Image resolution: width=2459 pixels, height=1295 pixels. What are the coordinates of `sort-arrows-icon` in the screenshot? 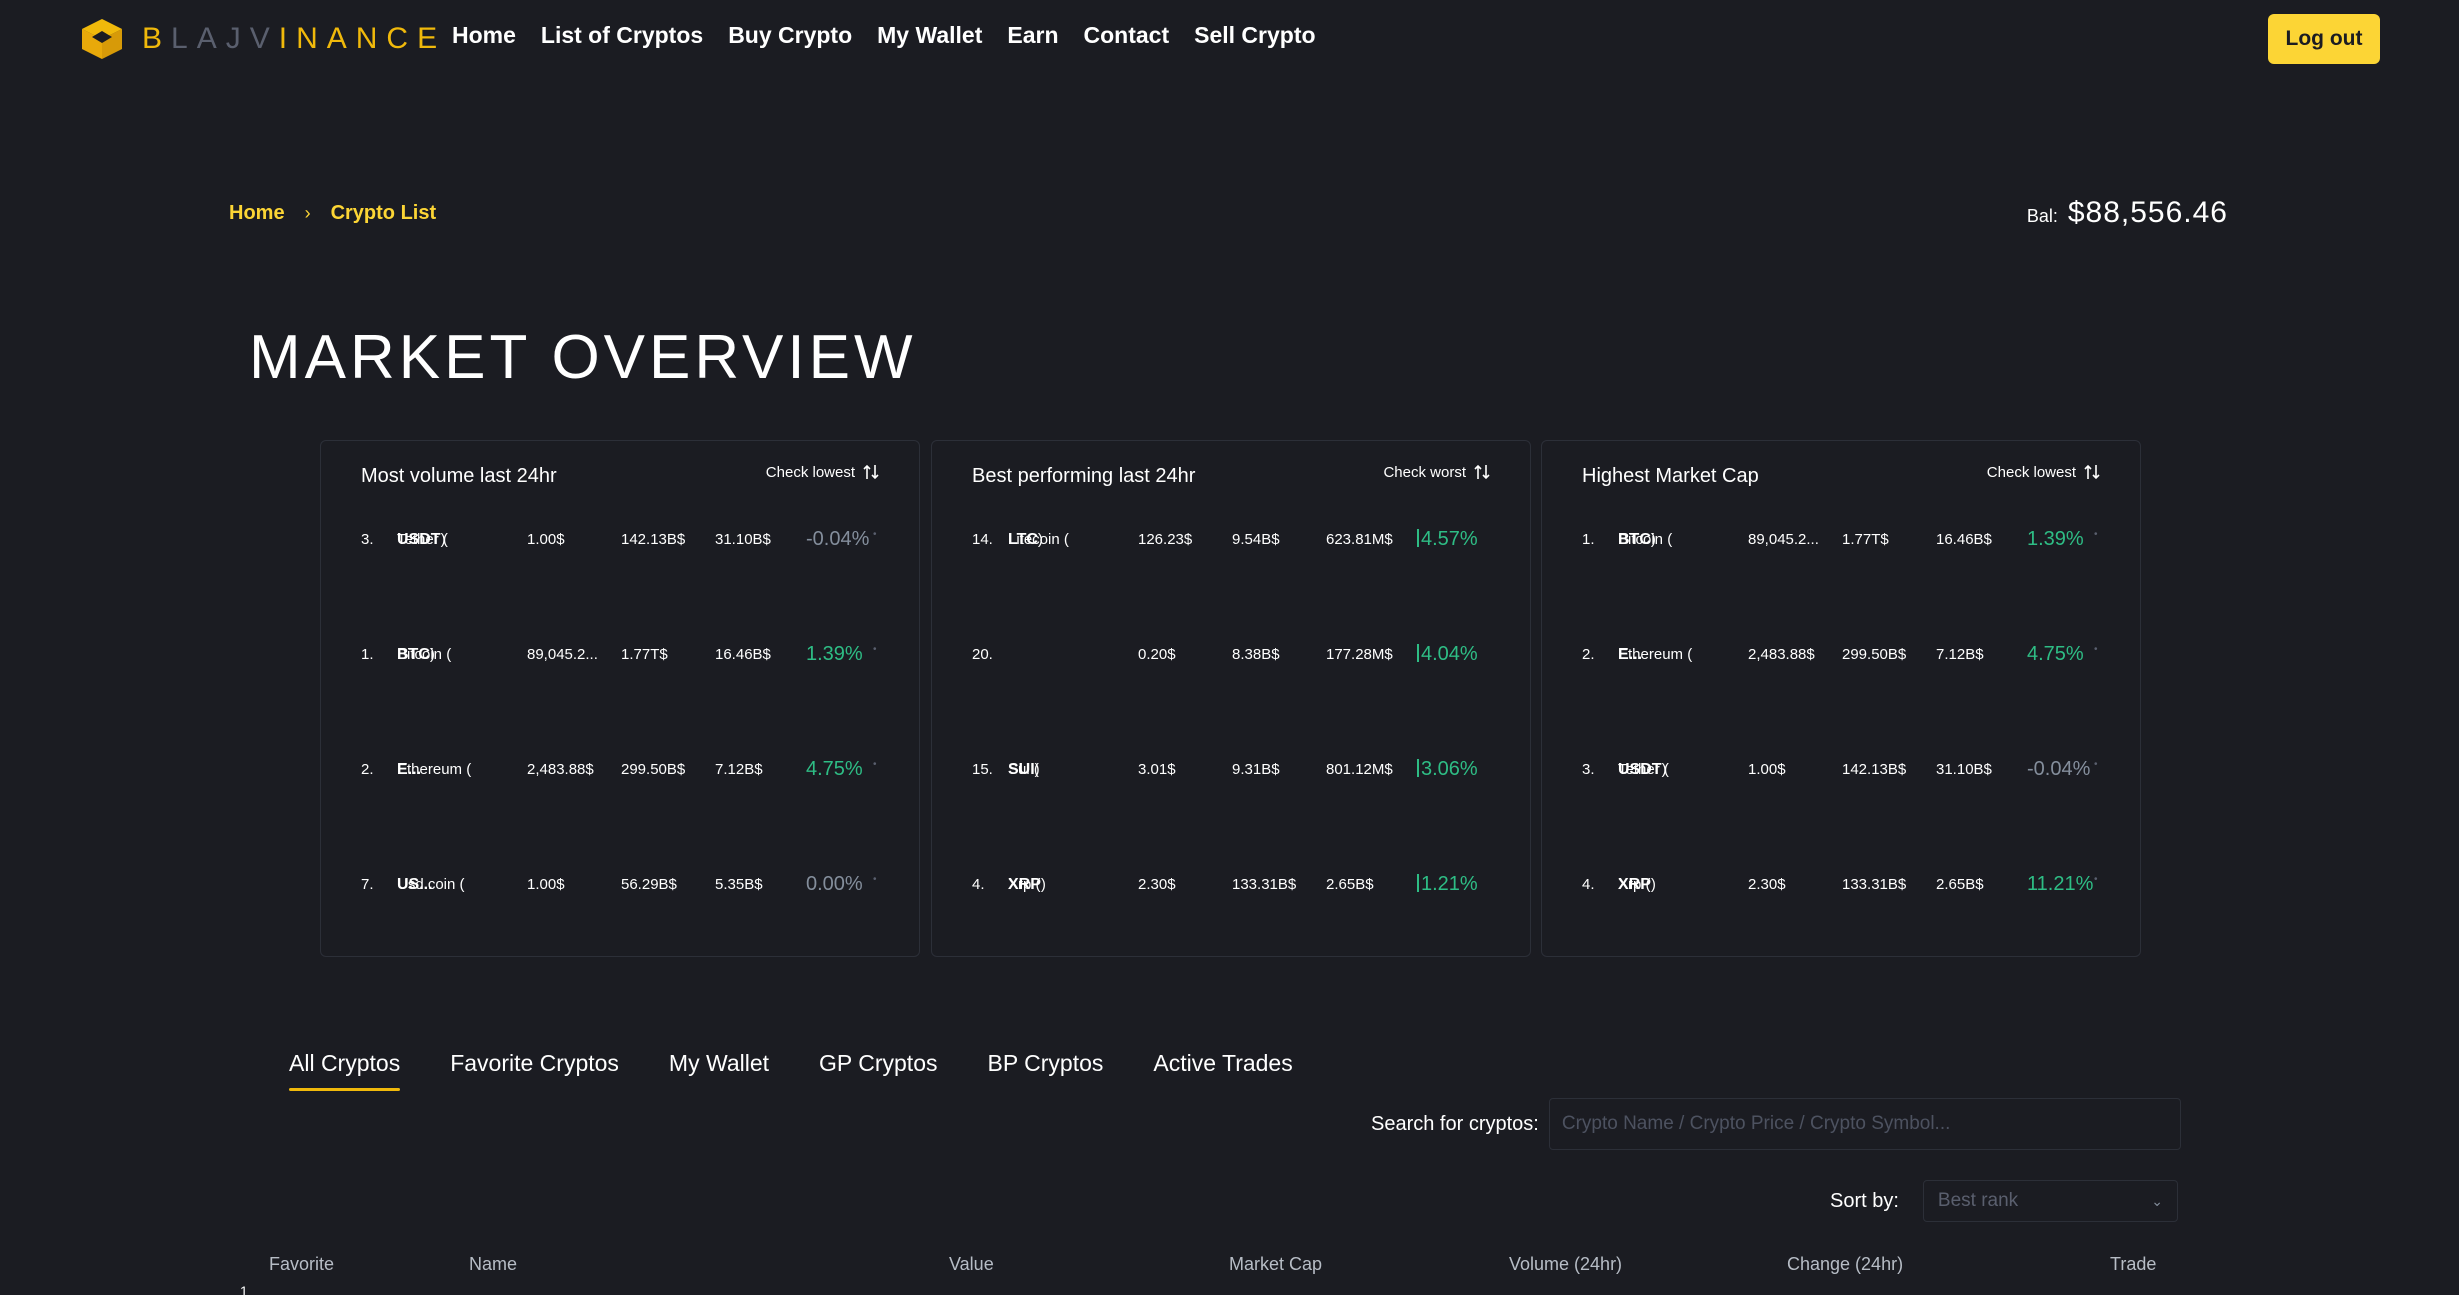 It's located at (871, 472).